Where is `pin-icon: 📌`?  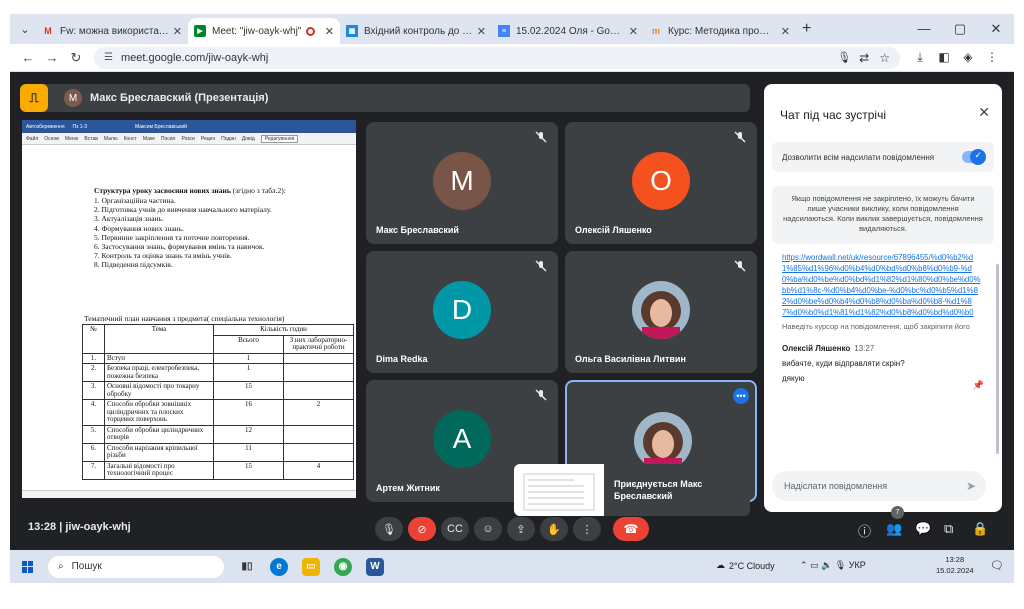
pin-icon: 📌 is located at coordinates (978, 385).